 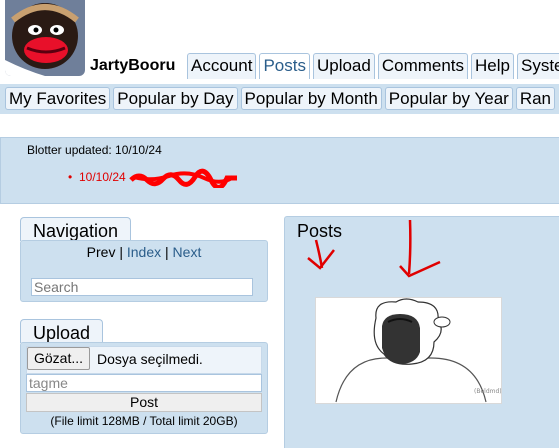 What do you see at coordinates (45, 38) in the screenshot?
I see `site-logo` at bounding box center [45, 38].